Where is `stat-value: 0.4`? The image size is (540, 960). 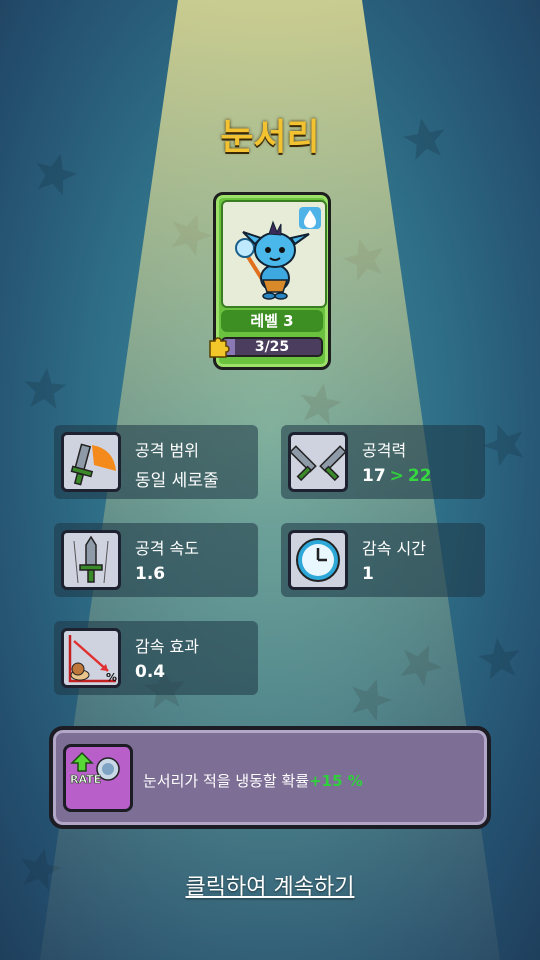
stat-value: 0.4 is located at coordinates (150, 672).